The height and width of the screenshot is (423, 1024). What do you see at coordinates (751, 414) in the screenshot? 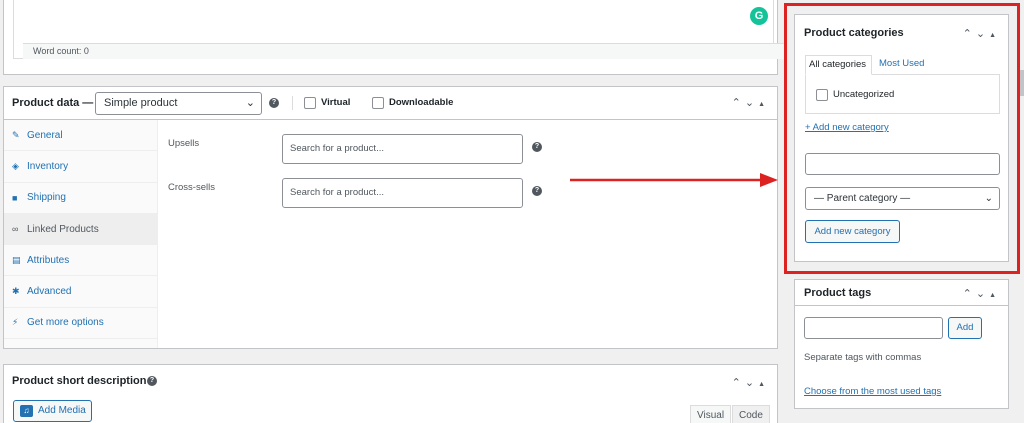
I see `tab-code: Code` at bounding box center [751, 414].